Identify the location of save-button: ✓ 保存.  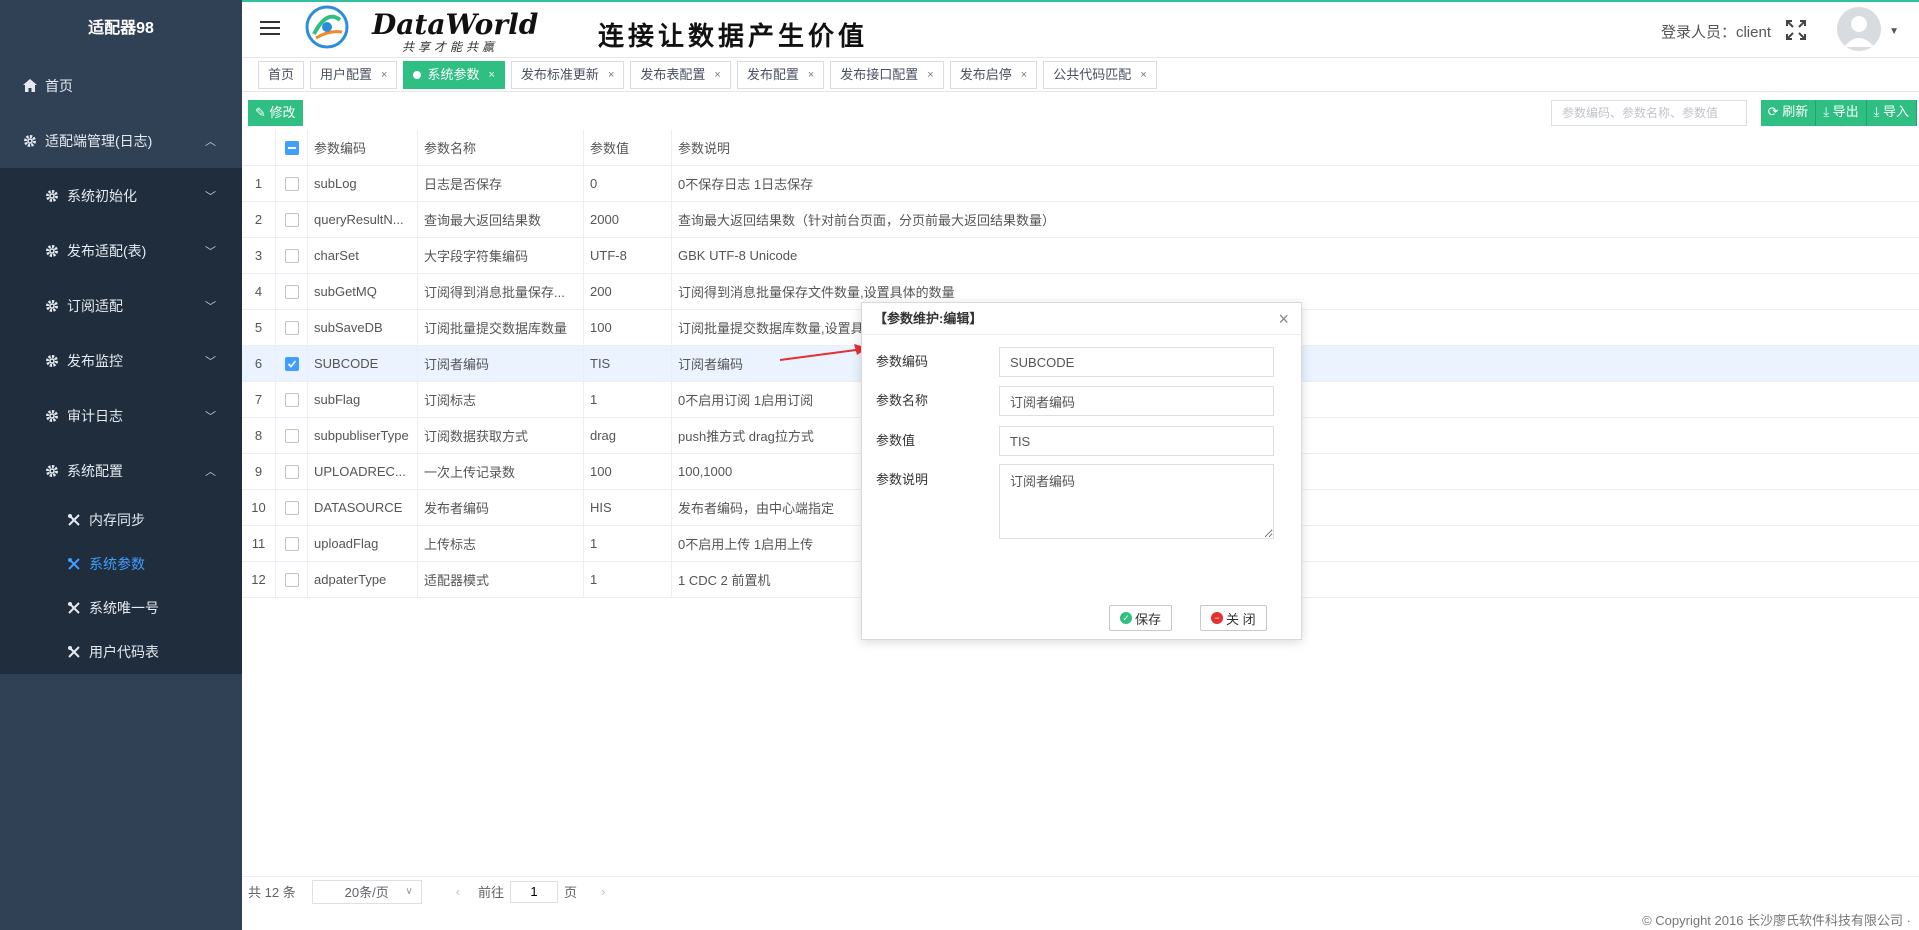
(1141, 618).